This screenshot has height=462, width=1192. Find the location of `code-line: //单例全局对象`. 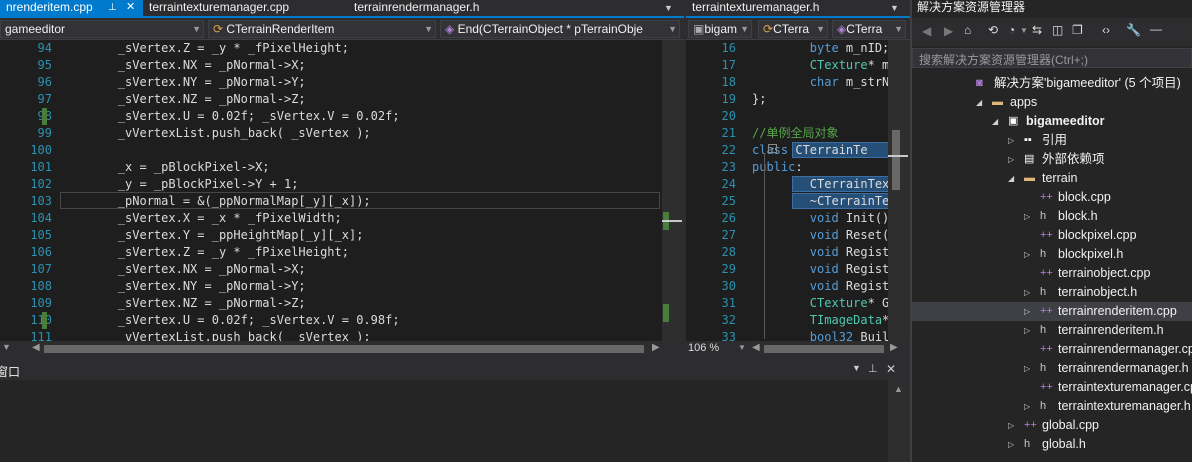

code-line: //单例全局对象 is located at coordinates (795, 133).